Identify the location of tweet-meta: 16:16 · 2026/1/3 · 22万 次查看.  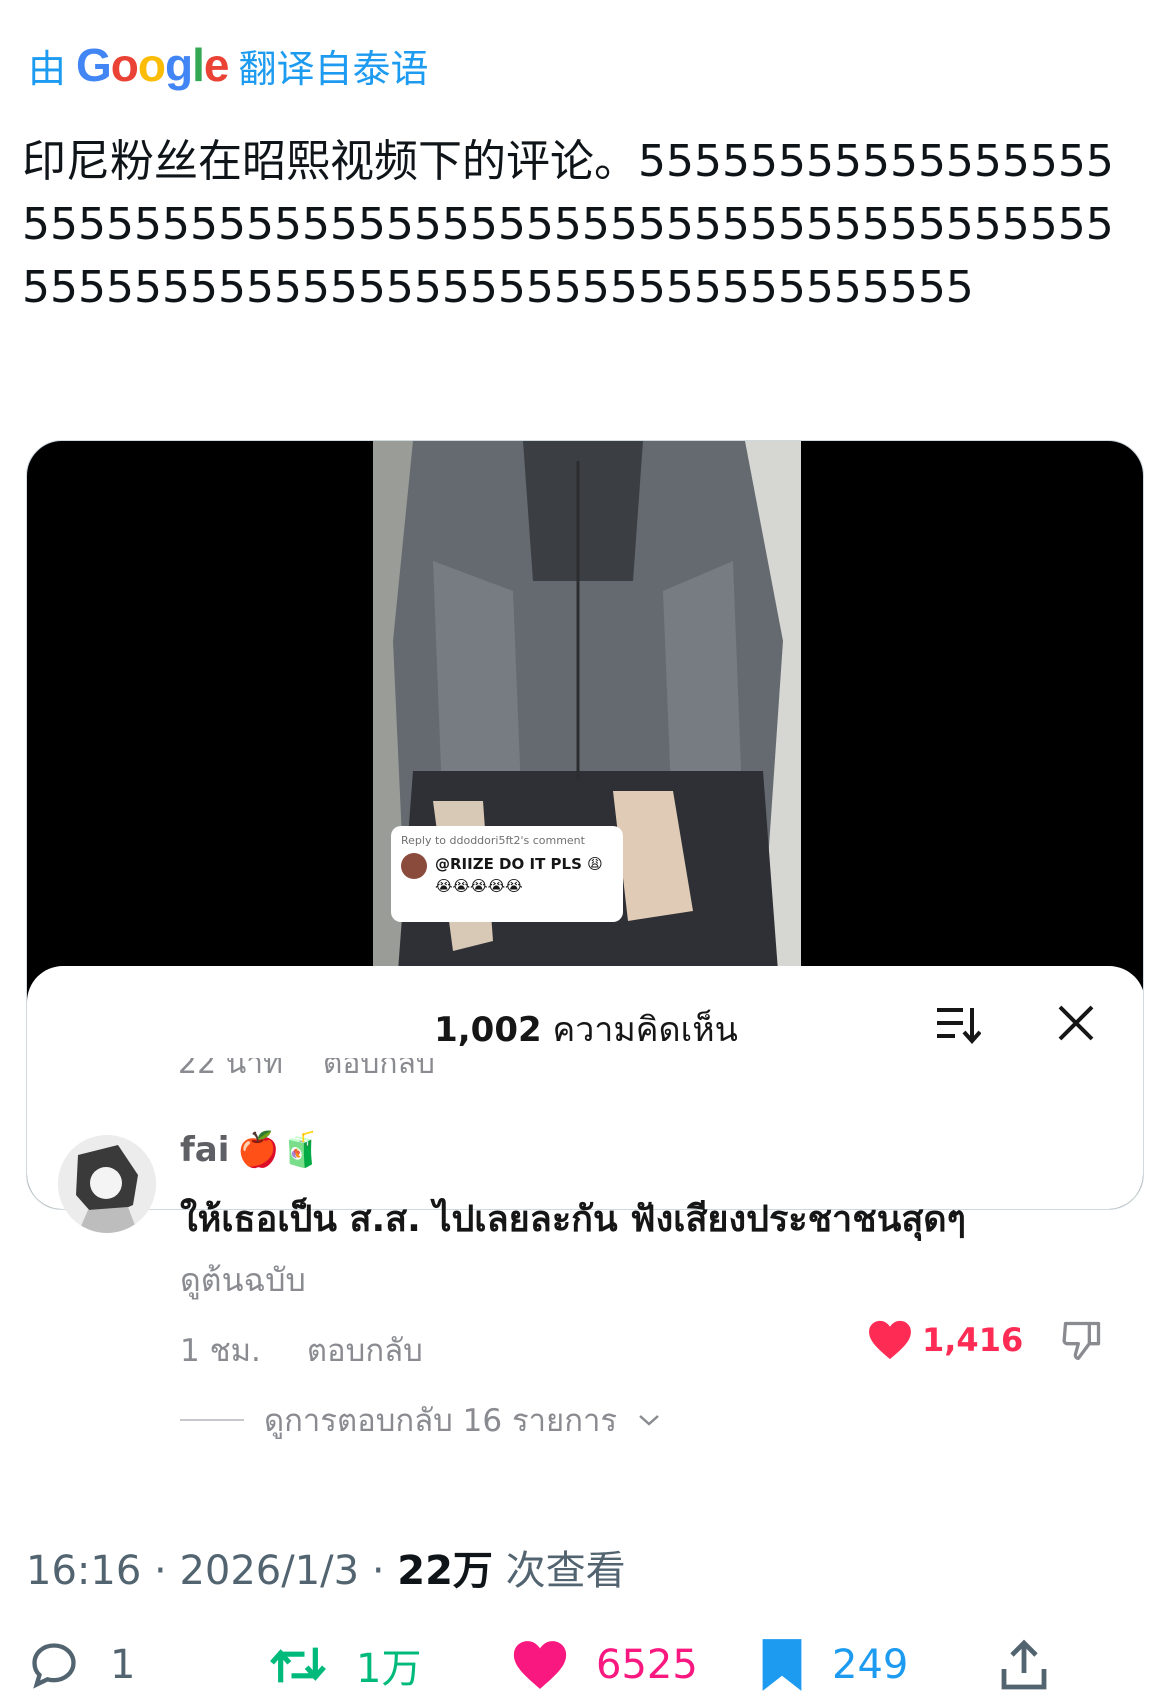
(326, 1567).